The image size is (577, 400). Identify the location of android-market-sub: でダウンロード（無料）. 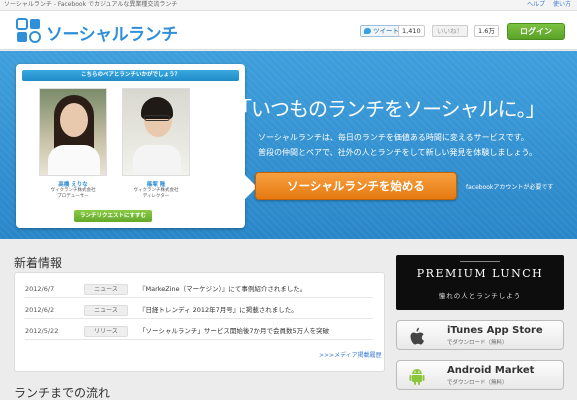
(477, 383).